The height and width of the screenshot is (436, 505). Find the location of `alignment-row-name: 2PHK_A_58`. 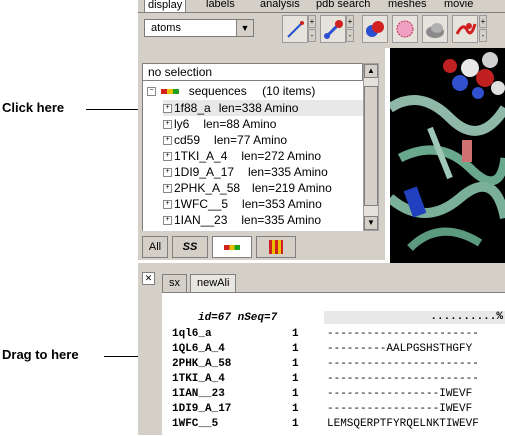

alignment-row-name: 2PHK_A_58 is located at coordinates (202, 364).